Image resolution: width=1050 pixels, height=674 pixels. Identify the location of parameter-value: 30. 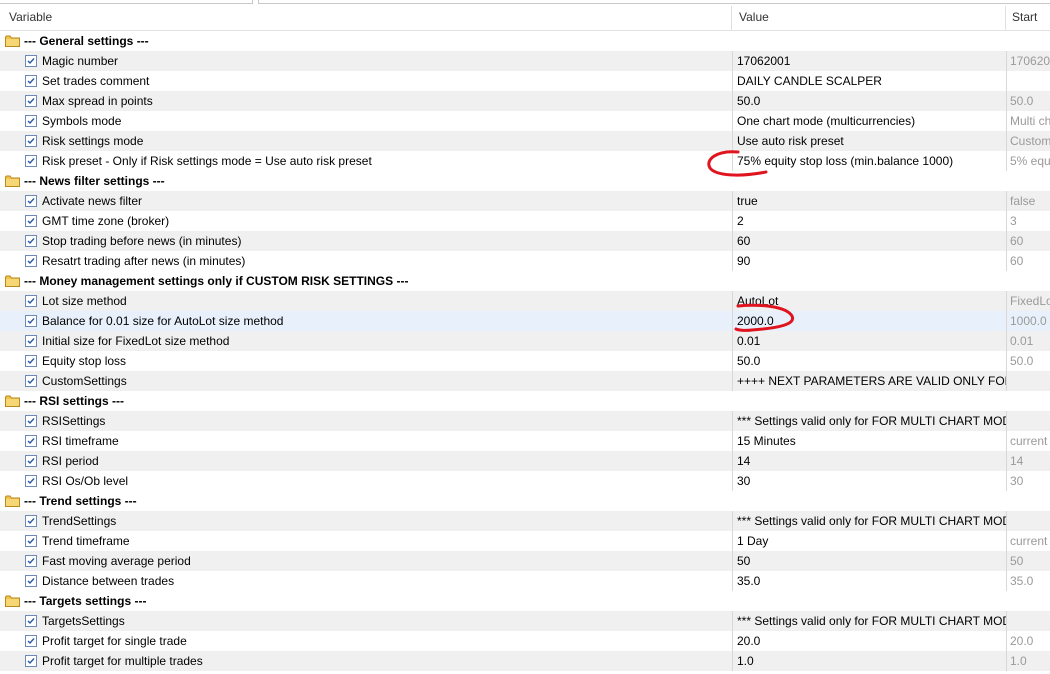
(869, 481).